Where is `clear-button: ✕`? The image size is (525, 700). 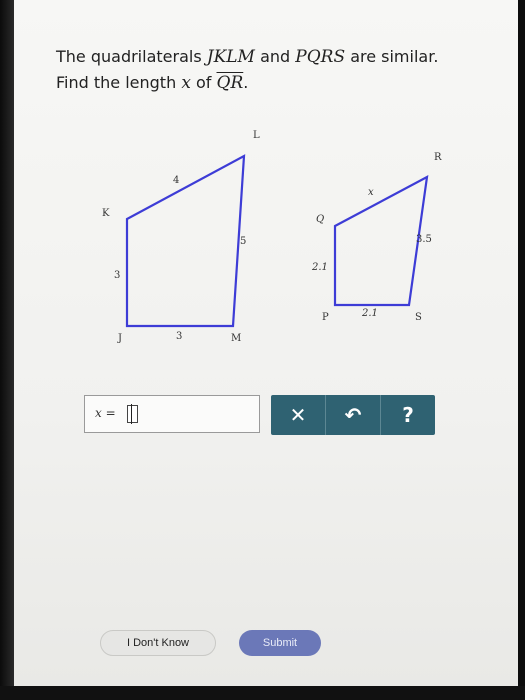
clear-button: ✕ is located at coordinates (298, 415).